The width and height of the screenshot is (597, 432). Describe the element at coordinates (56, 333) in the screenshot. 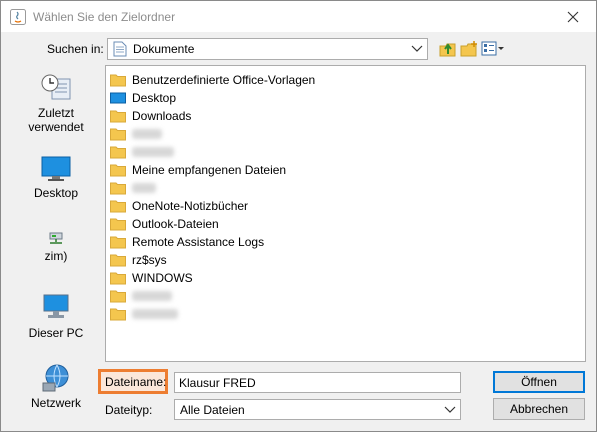

I see `place-this-pc-label: Dieser PC` at that location.